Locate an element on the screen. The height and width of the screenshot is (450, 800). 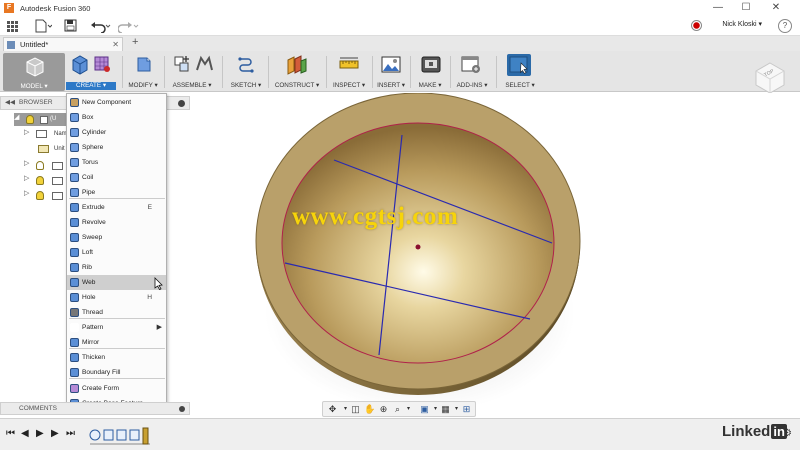
close-tab-icon: ✕ is located at coordinates (115, 44).